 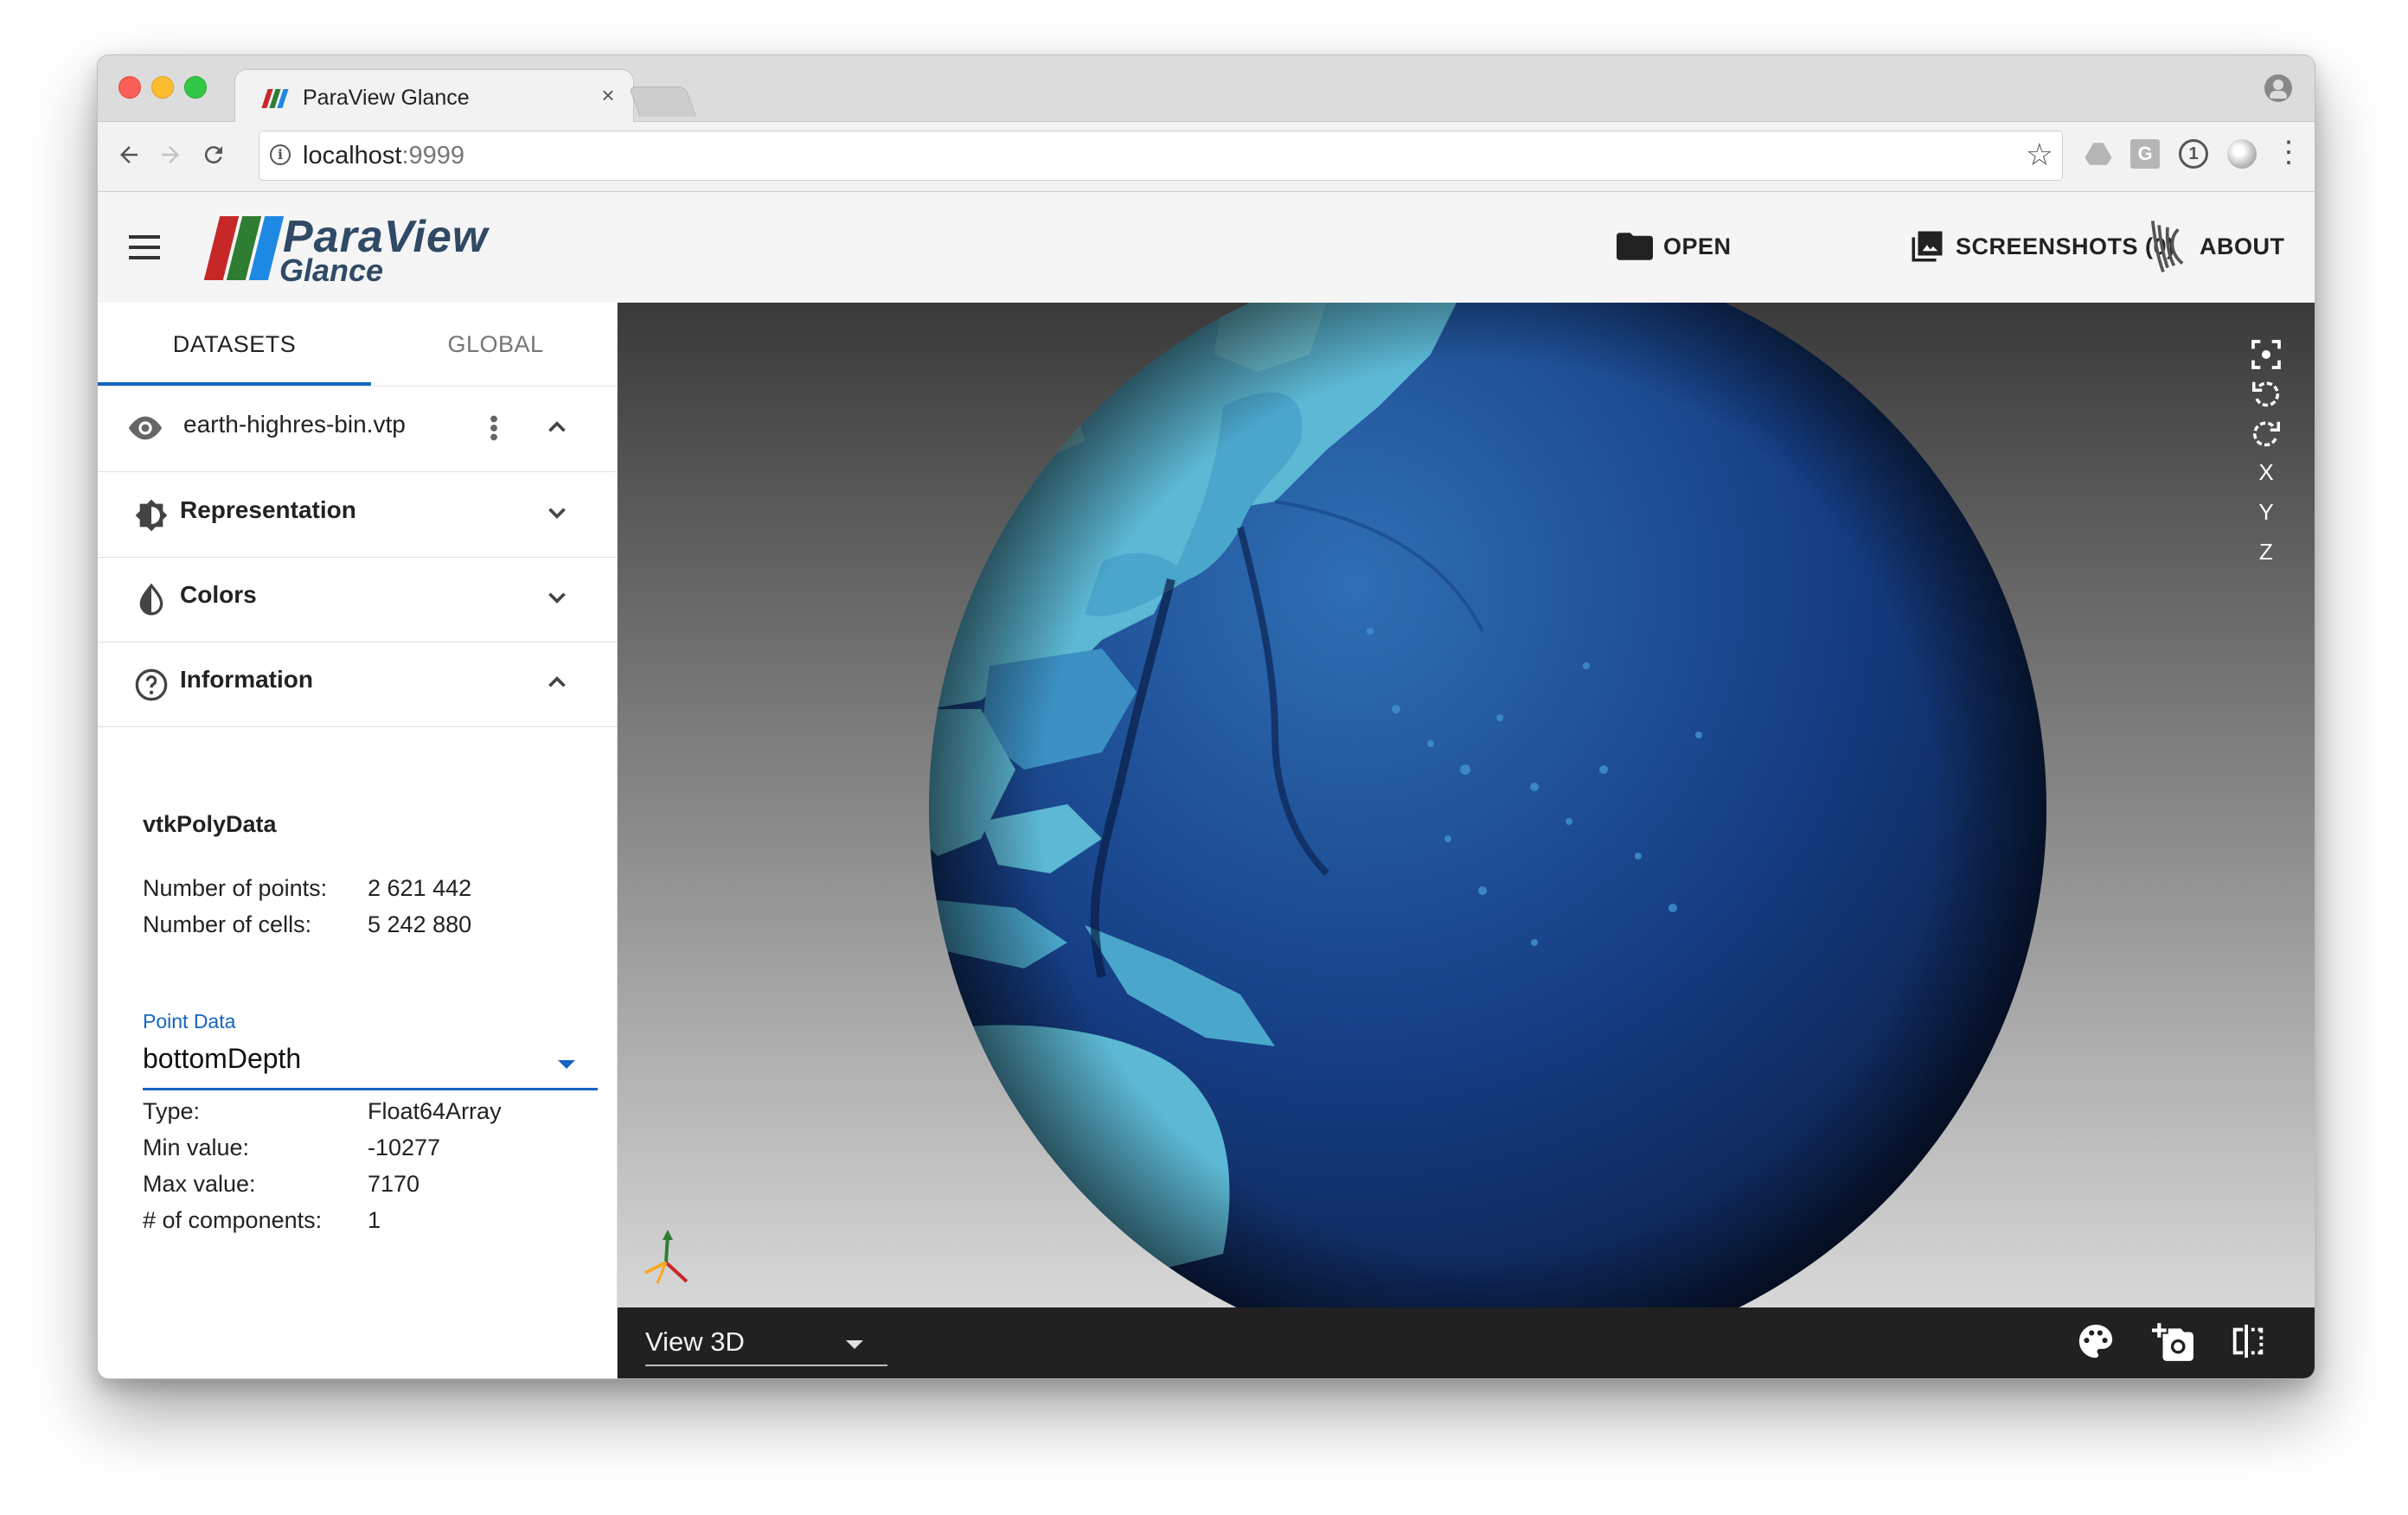 I want to click on point-data-label: Point Data, so click(x=189, y=1021).